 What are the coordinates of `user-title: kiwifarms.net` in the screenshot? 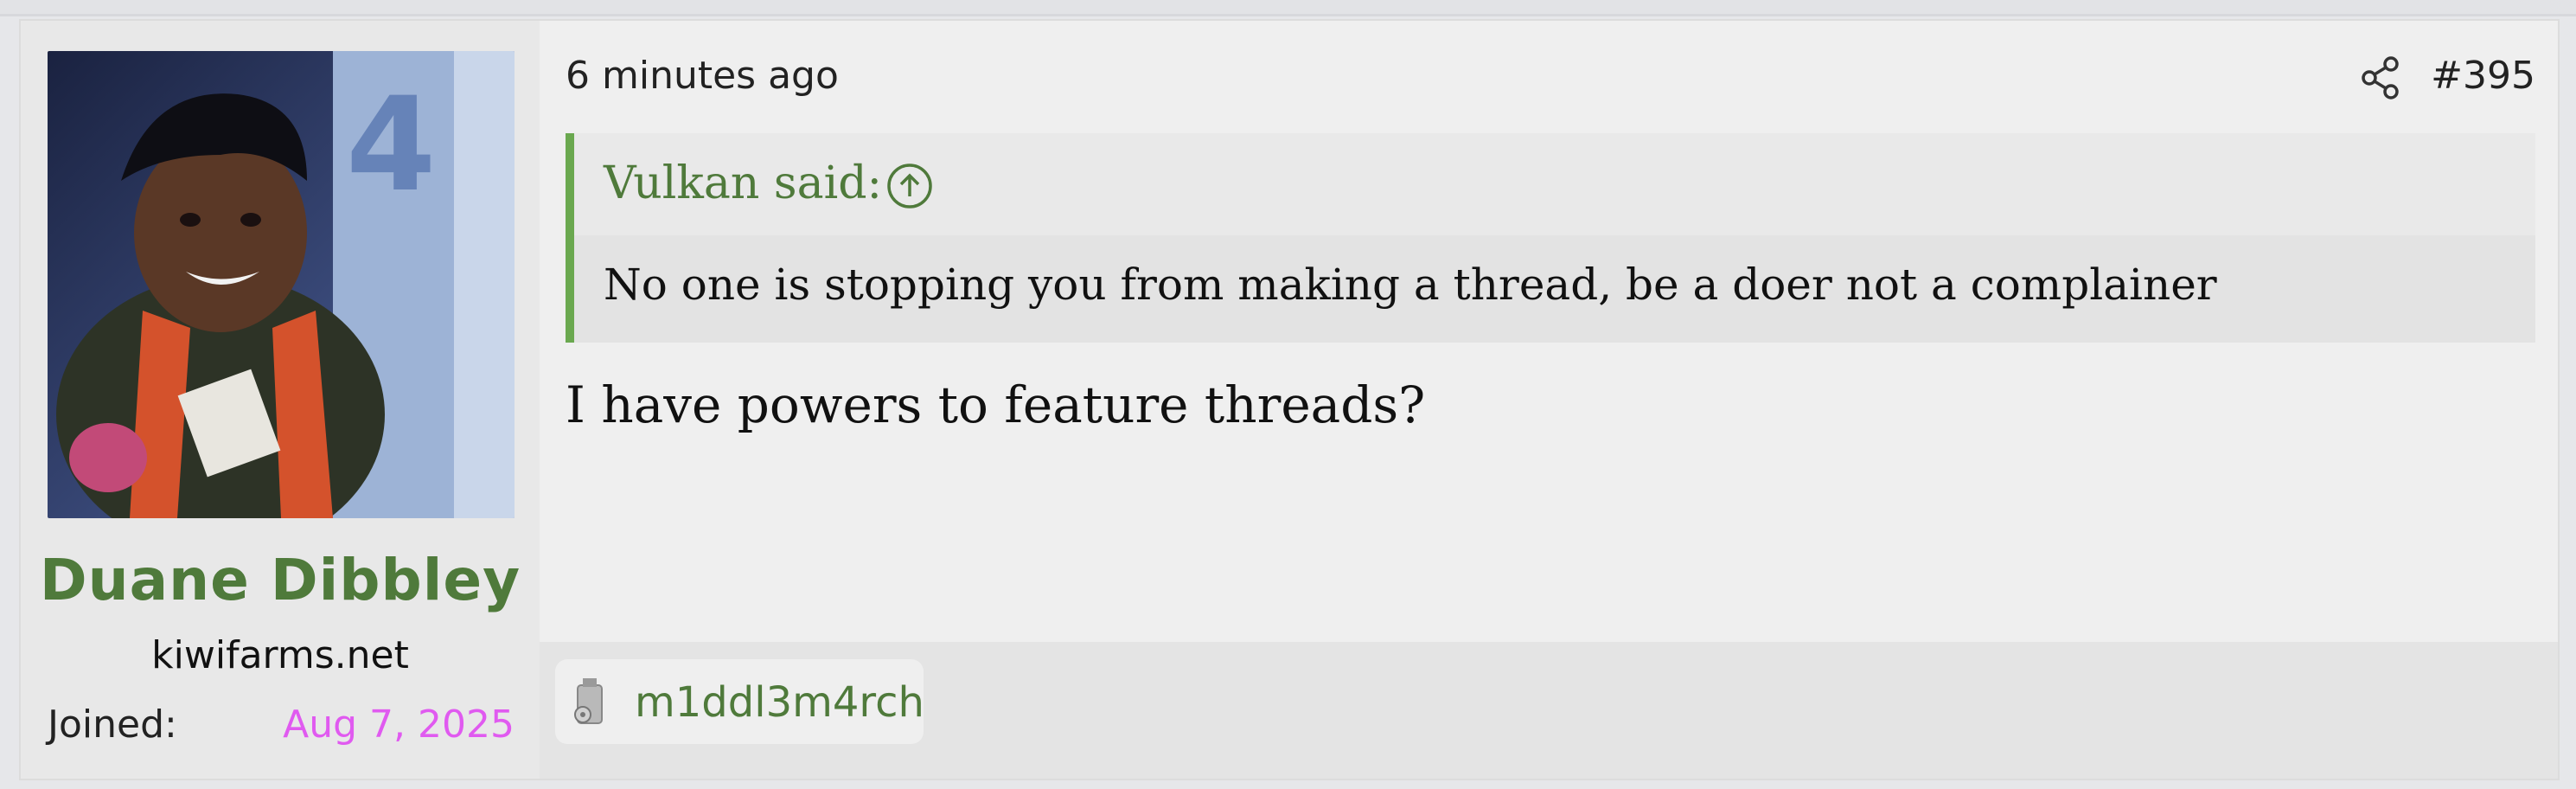 It's located at (280, 655).